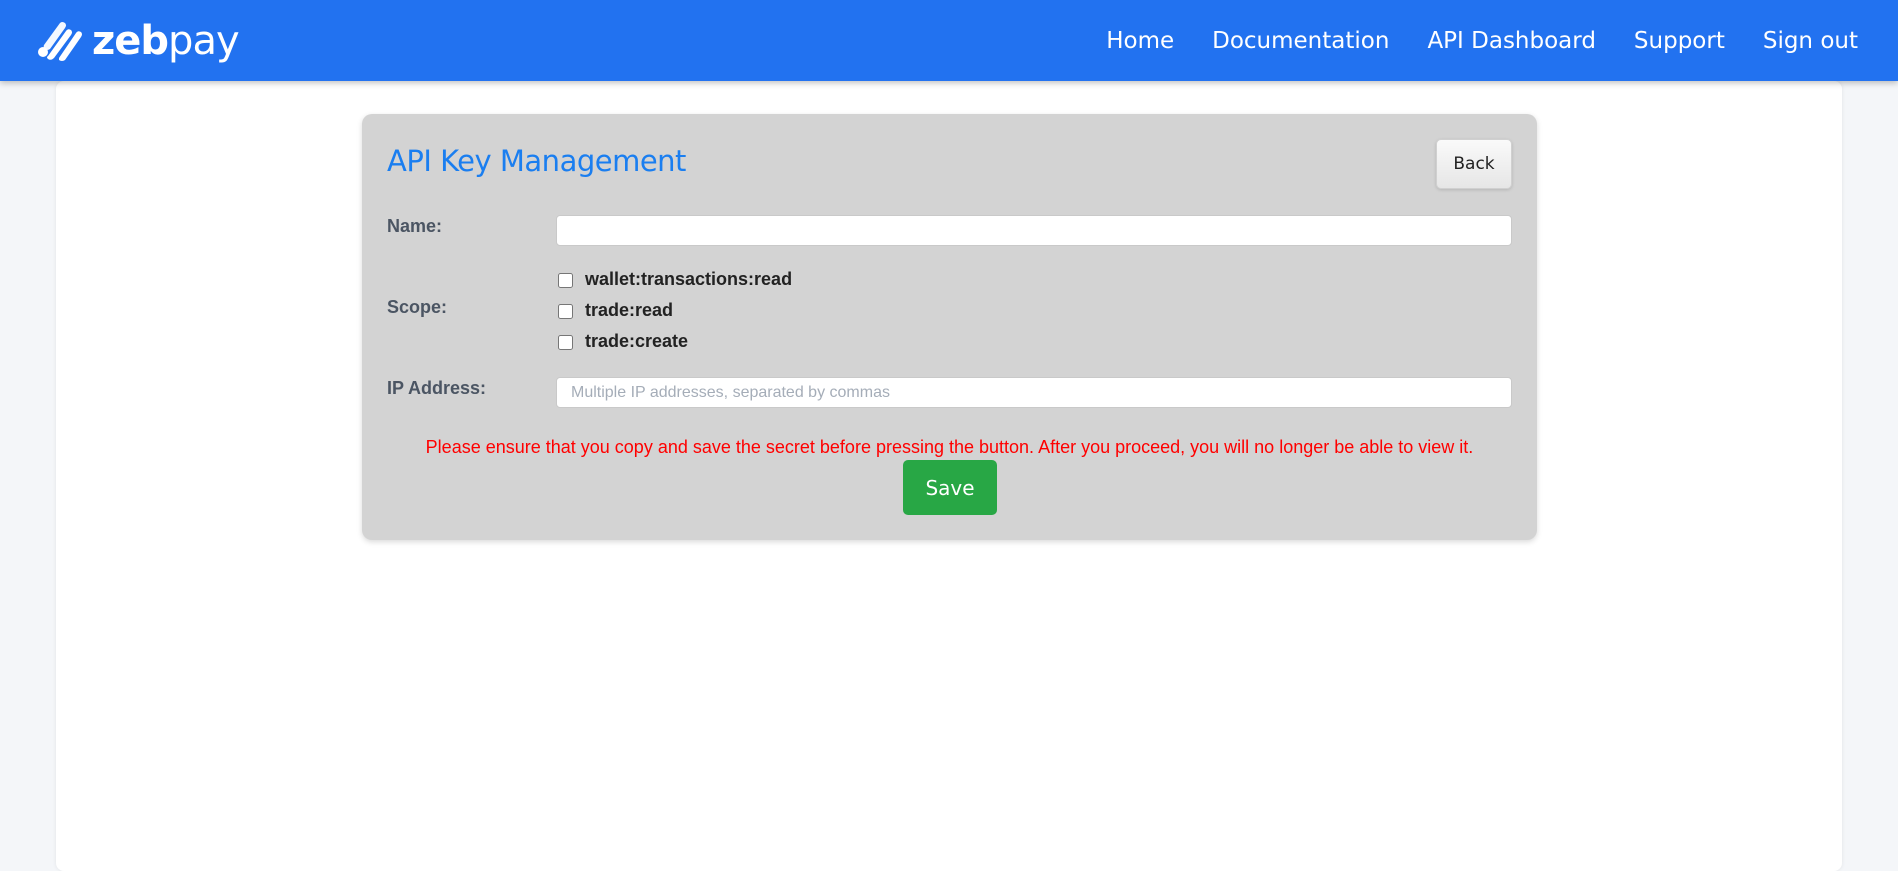 This screenshot has height=871, width=1898. I want to click on back-button: Back, so click(1474, 164).